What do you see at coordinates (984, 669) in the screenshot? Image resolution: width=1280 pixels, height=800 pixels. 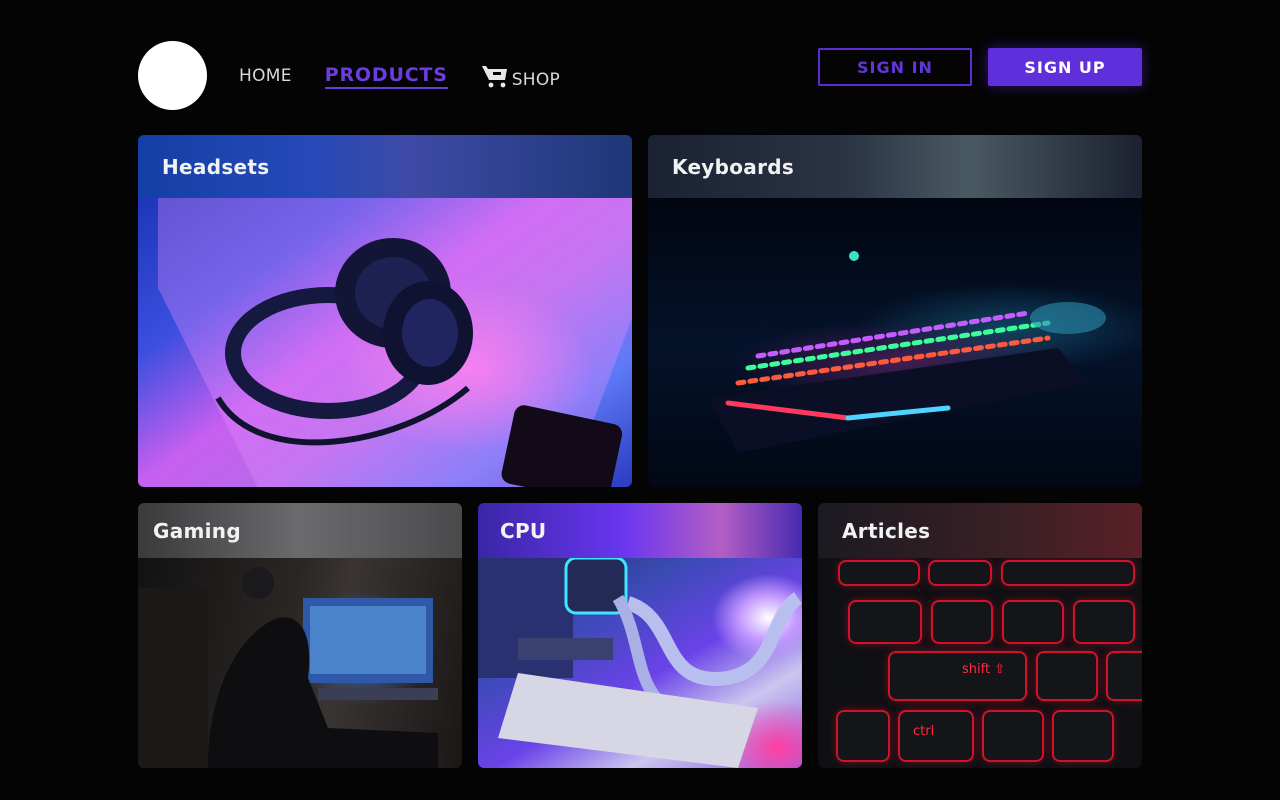 I see `shift-key-label: shift ⇧` at bounding box center [984, 669].